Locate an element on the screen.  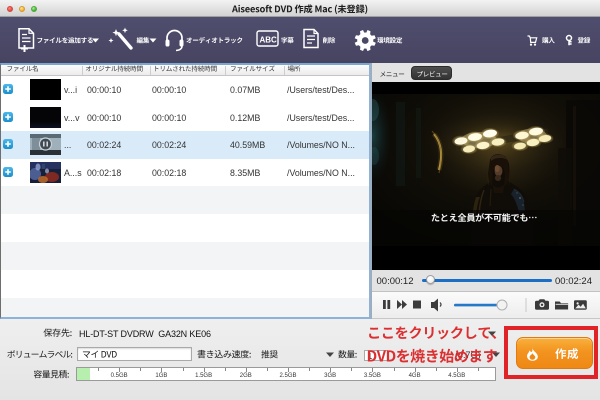
svg-text: ABC is located at coordinates (269, 40).